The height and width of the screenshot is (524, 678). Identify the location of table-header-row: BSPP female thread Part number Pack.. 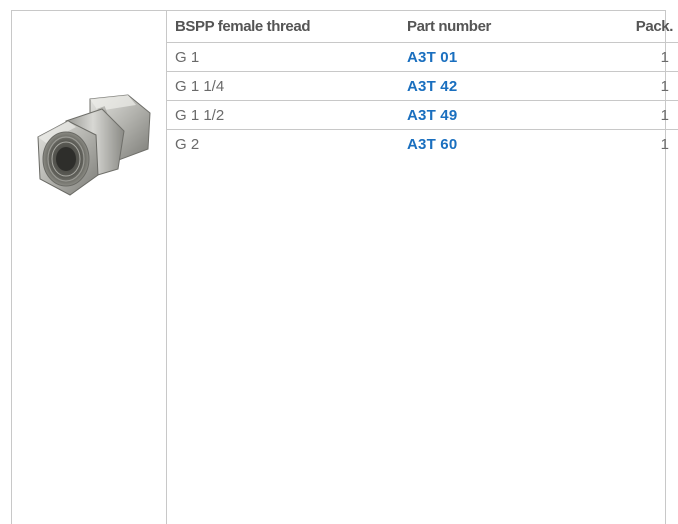
(422, 27).